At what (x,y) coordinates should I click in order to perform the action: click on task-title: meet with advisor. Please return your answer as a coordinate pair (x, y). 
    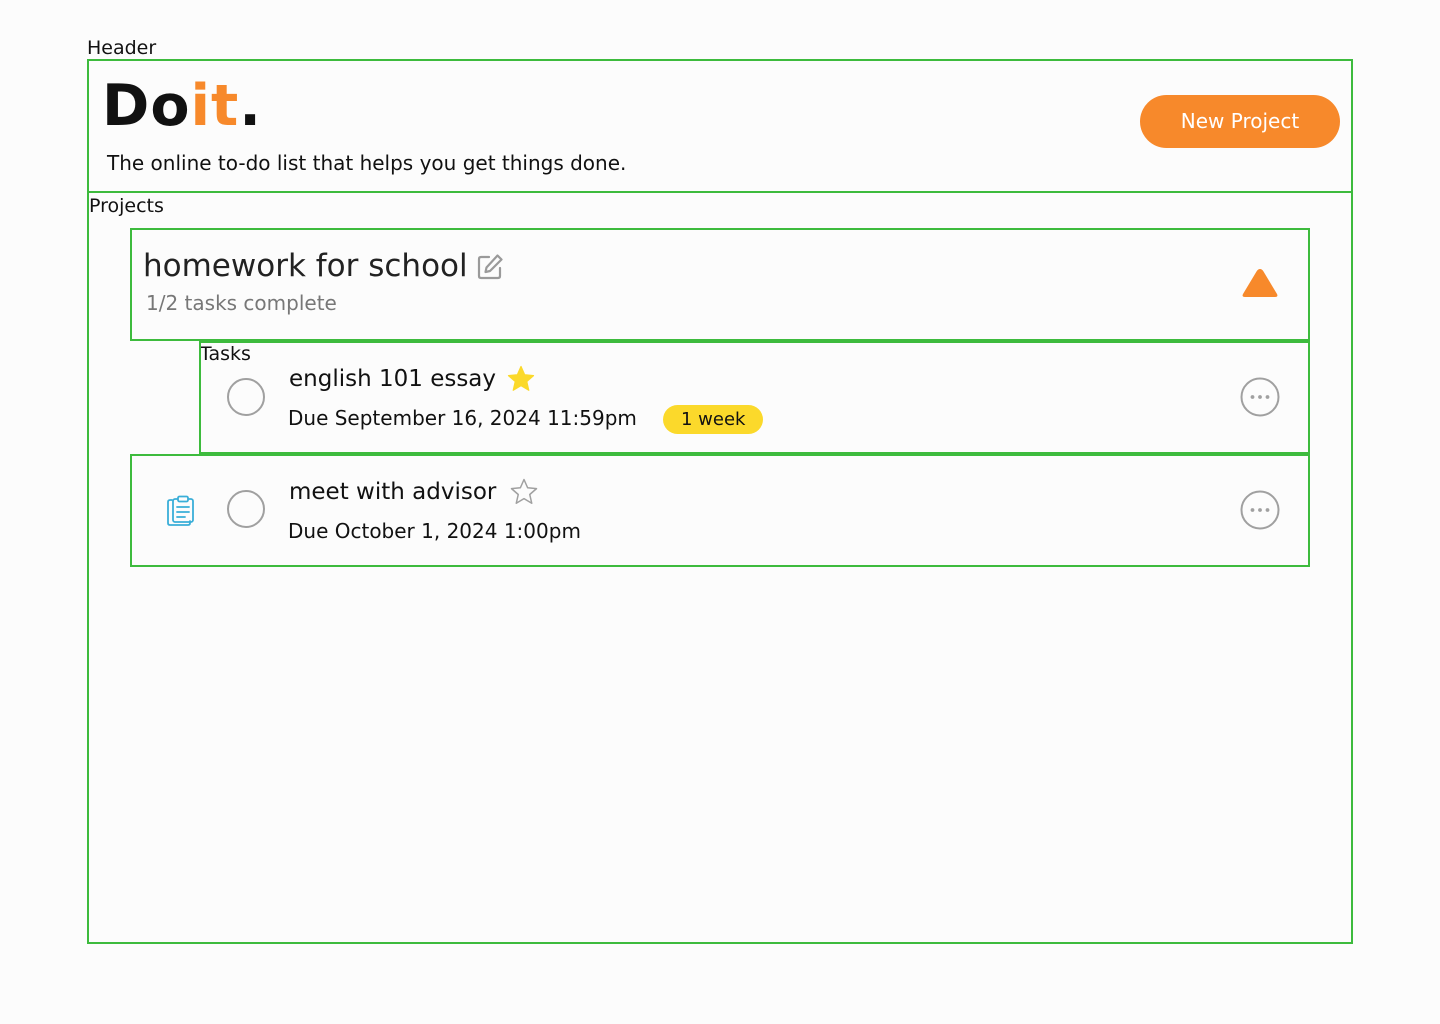
    Looking at the image, I should click on (393, 492).